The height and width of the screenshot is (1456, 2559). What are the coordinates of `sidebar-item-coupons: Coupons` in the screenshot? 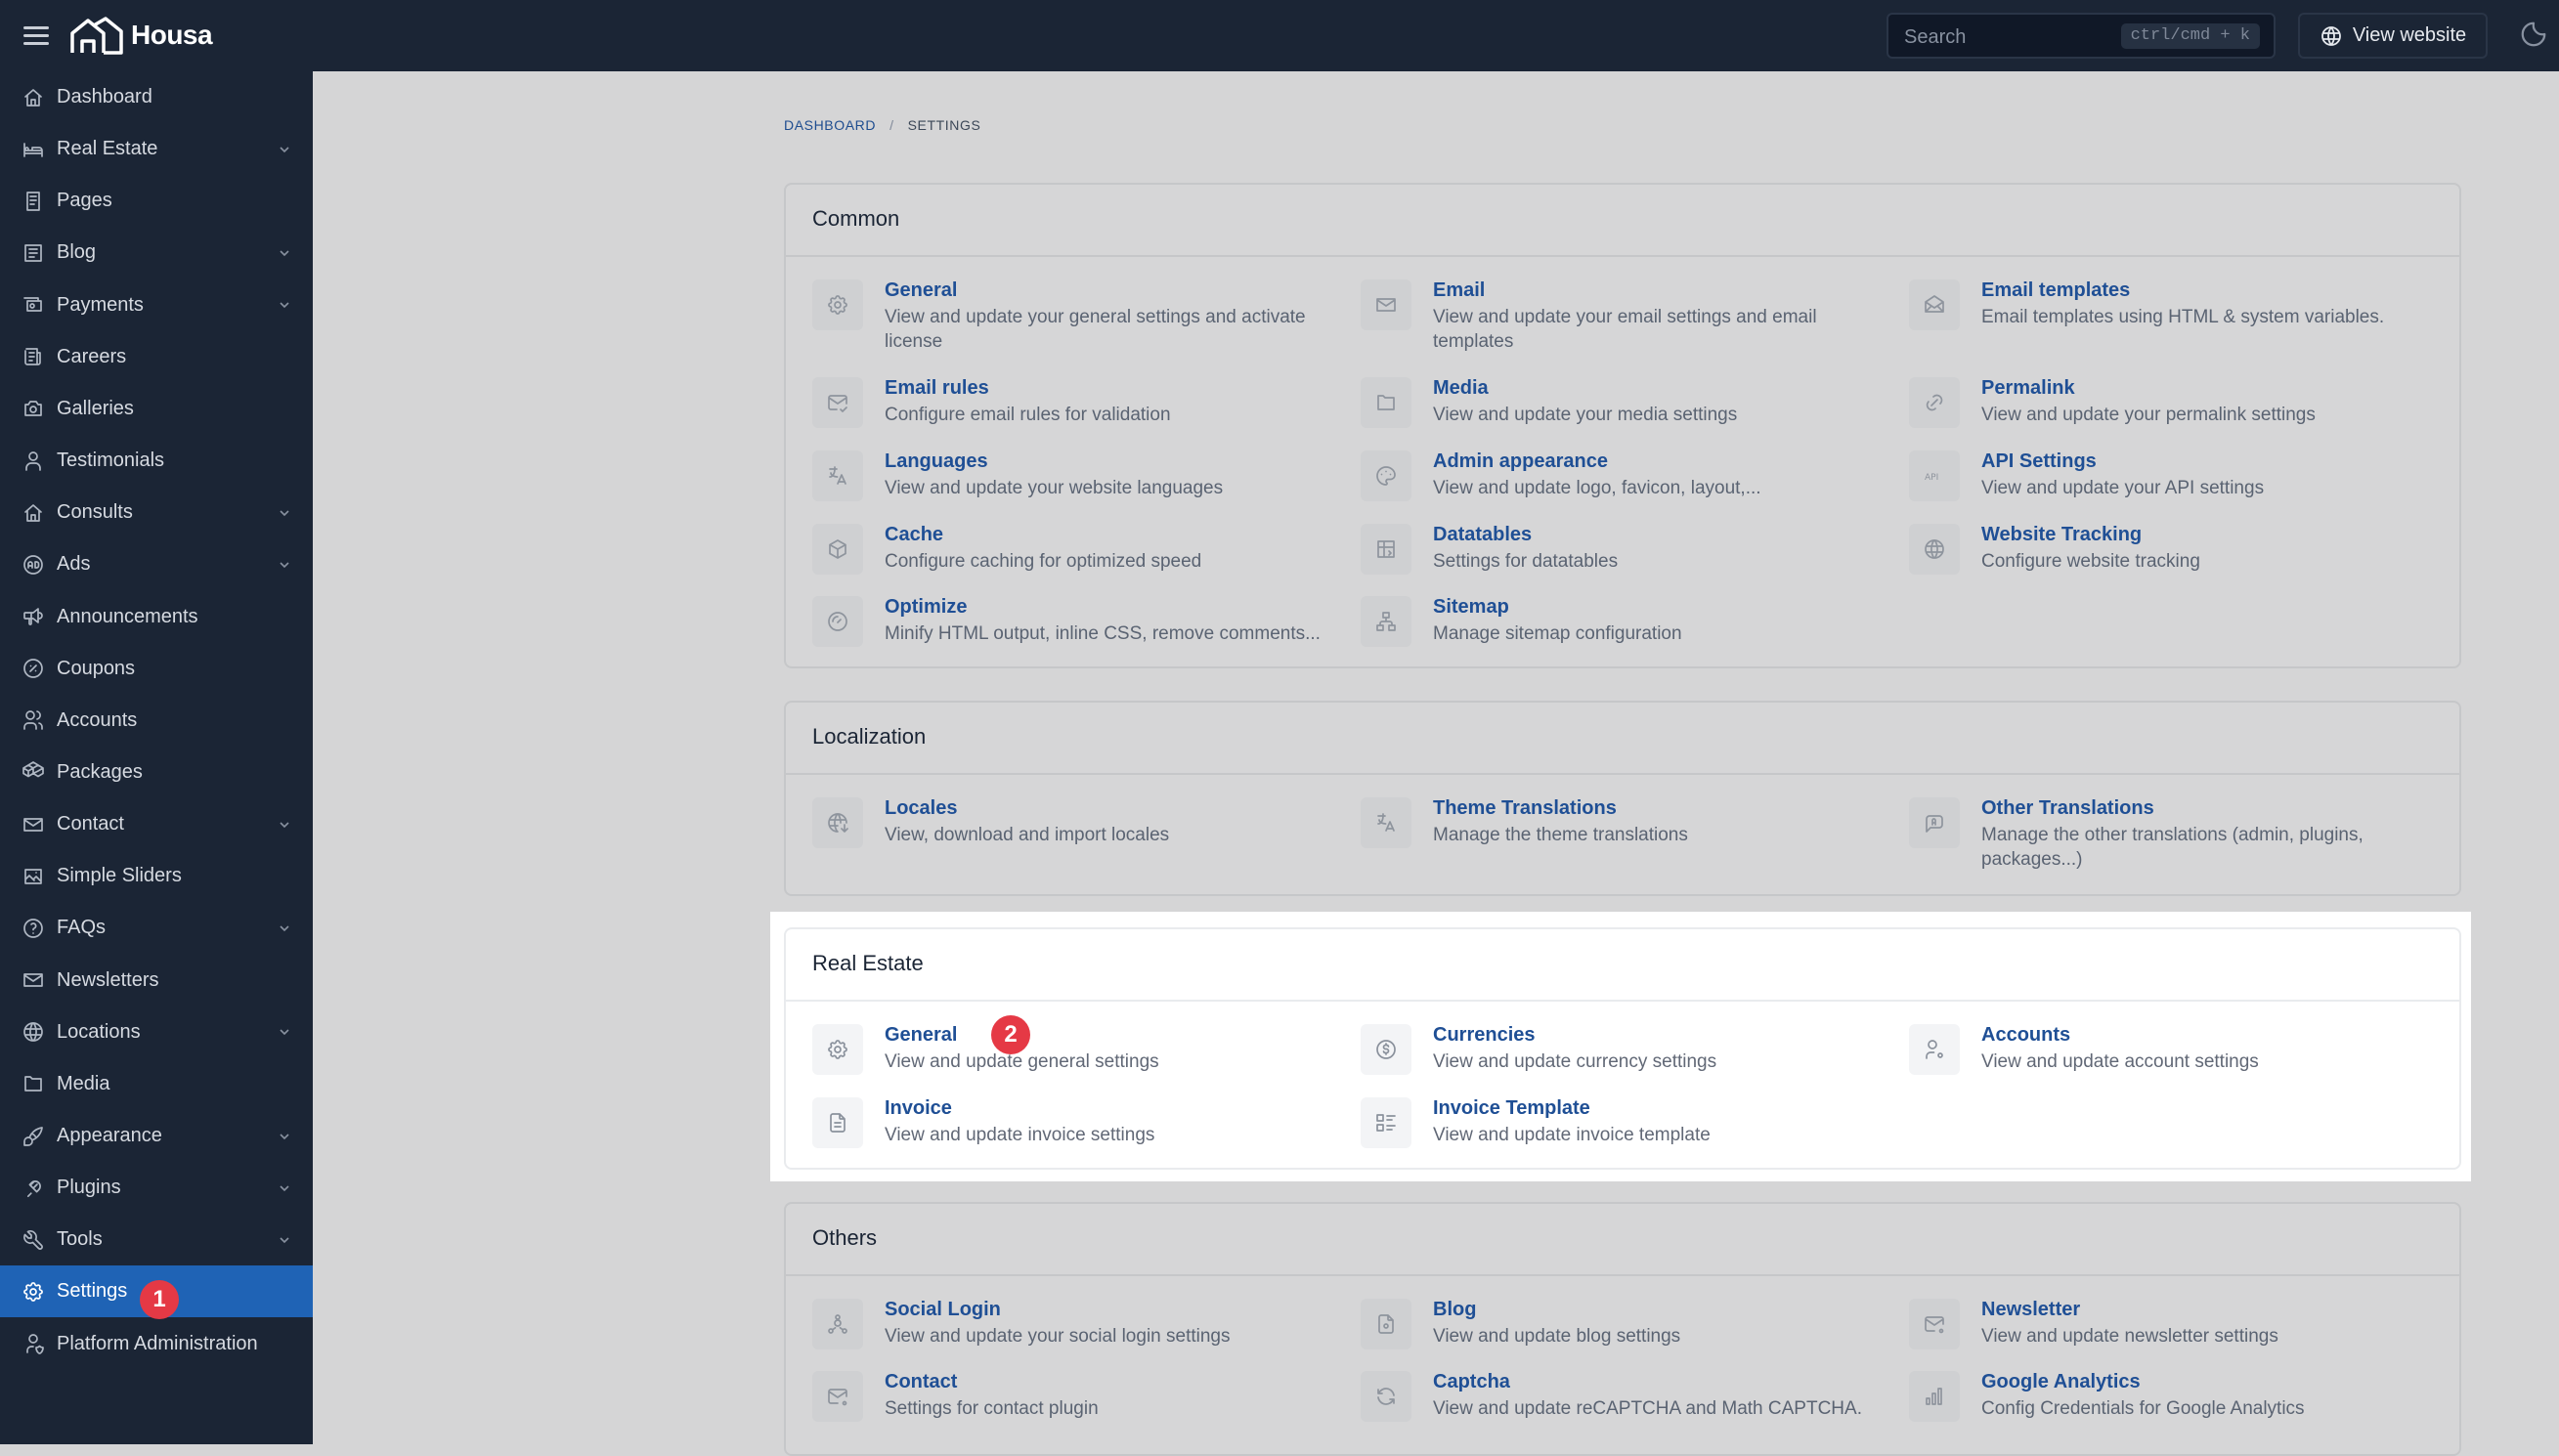 It's located at (156, 669).